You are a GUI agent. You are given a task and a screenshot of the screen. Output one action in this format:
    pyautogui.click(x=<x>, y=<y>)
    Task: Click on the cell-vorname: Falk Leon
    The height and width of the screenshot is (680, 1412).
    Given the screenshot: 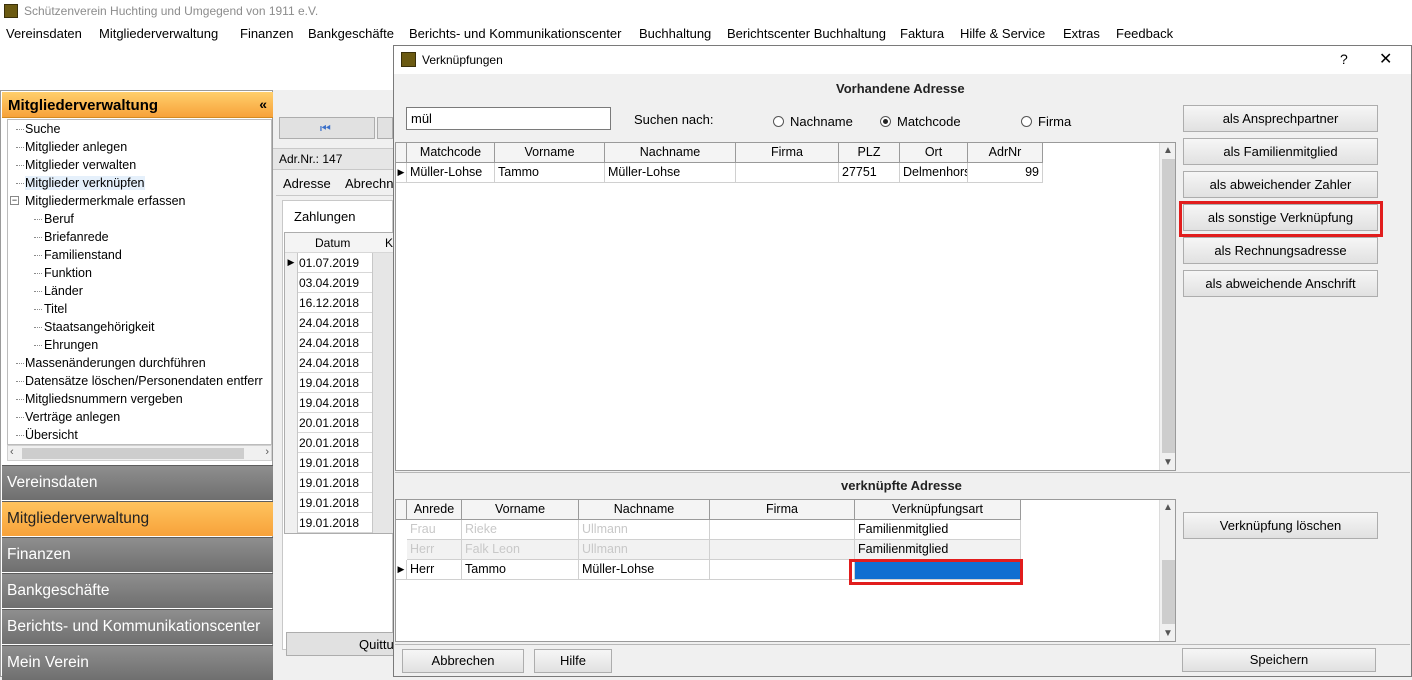 What is the action you would take?
    pyautogui.click(x=520, y=550)
    